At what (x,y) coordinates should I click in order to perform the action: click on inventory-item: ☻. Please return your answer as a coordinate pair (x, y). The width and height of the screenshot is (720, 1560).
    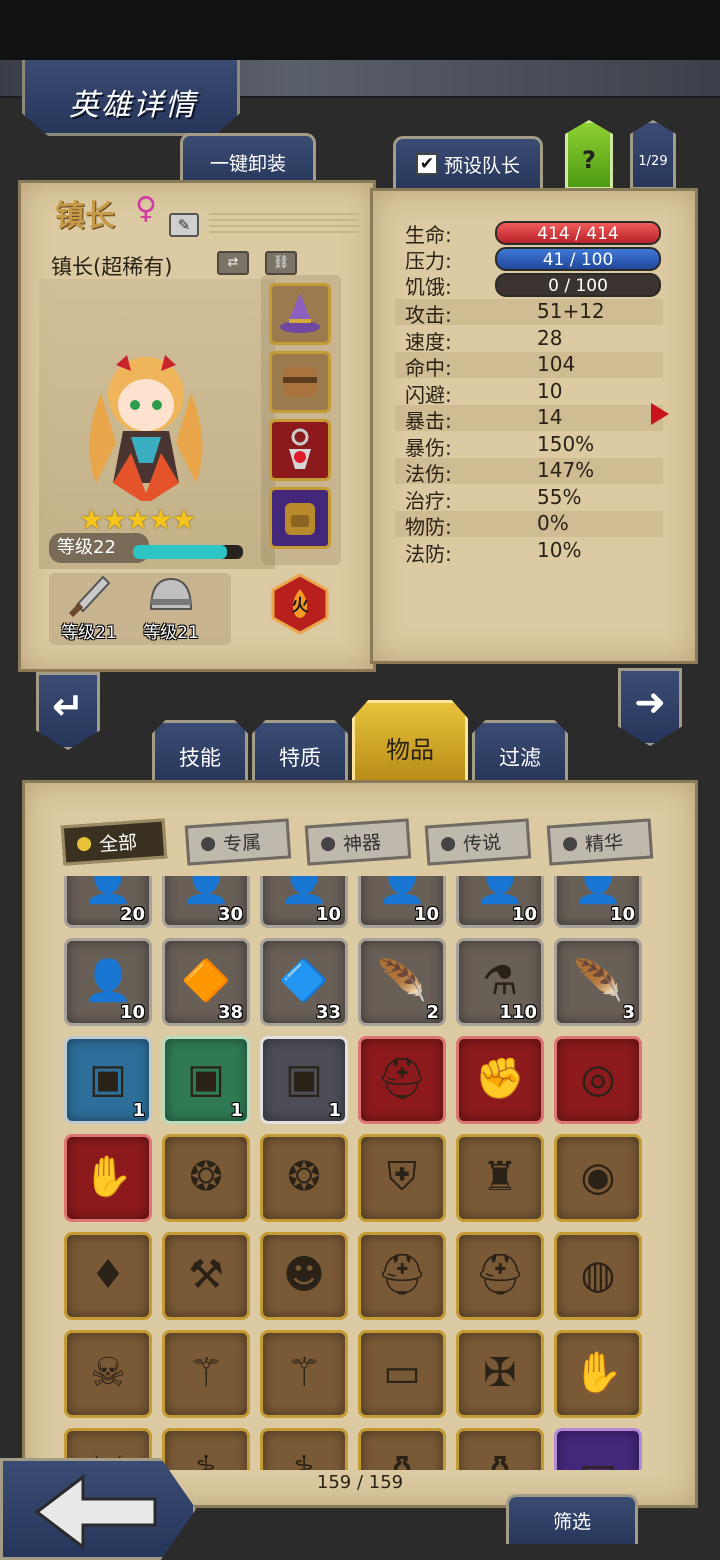
    Looking at the image, I should click on (304, 1276).